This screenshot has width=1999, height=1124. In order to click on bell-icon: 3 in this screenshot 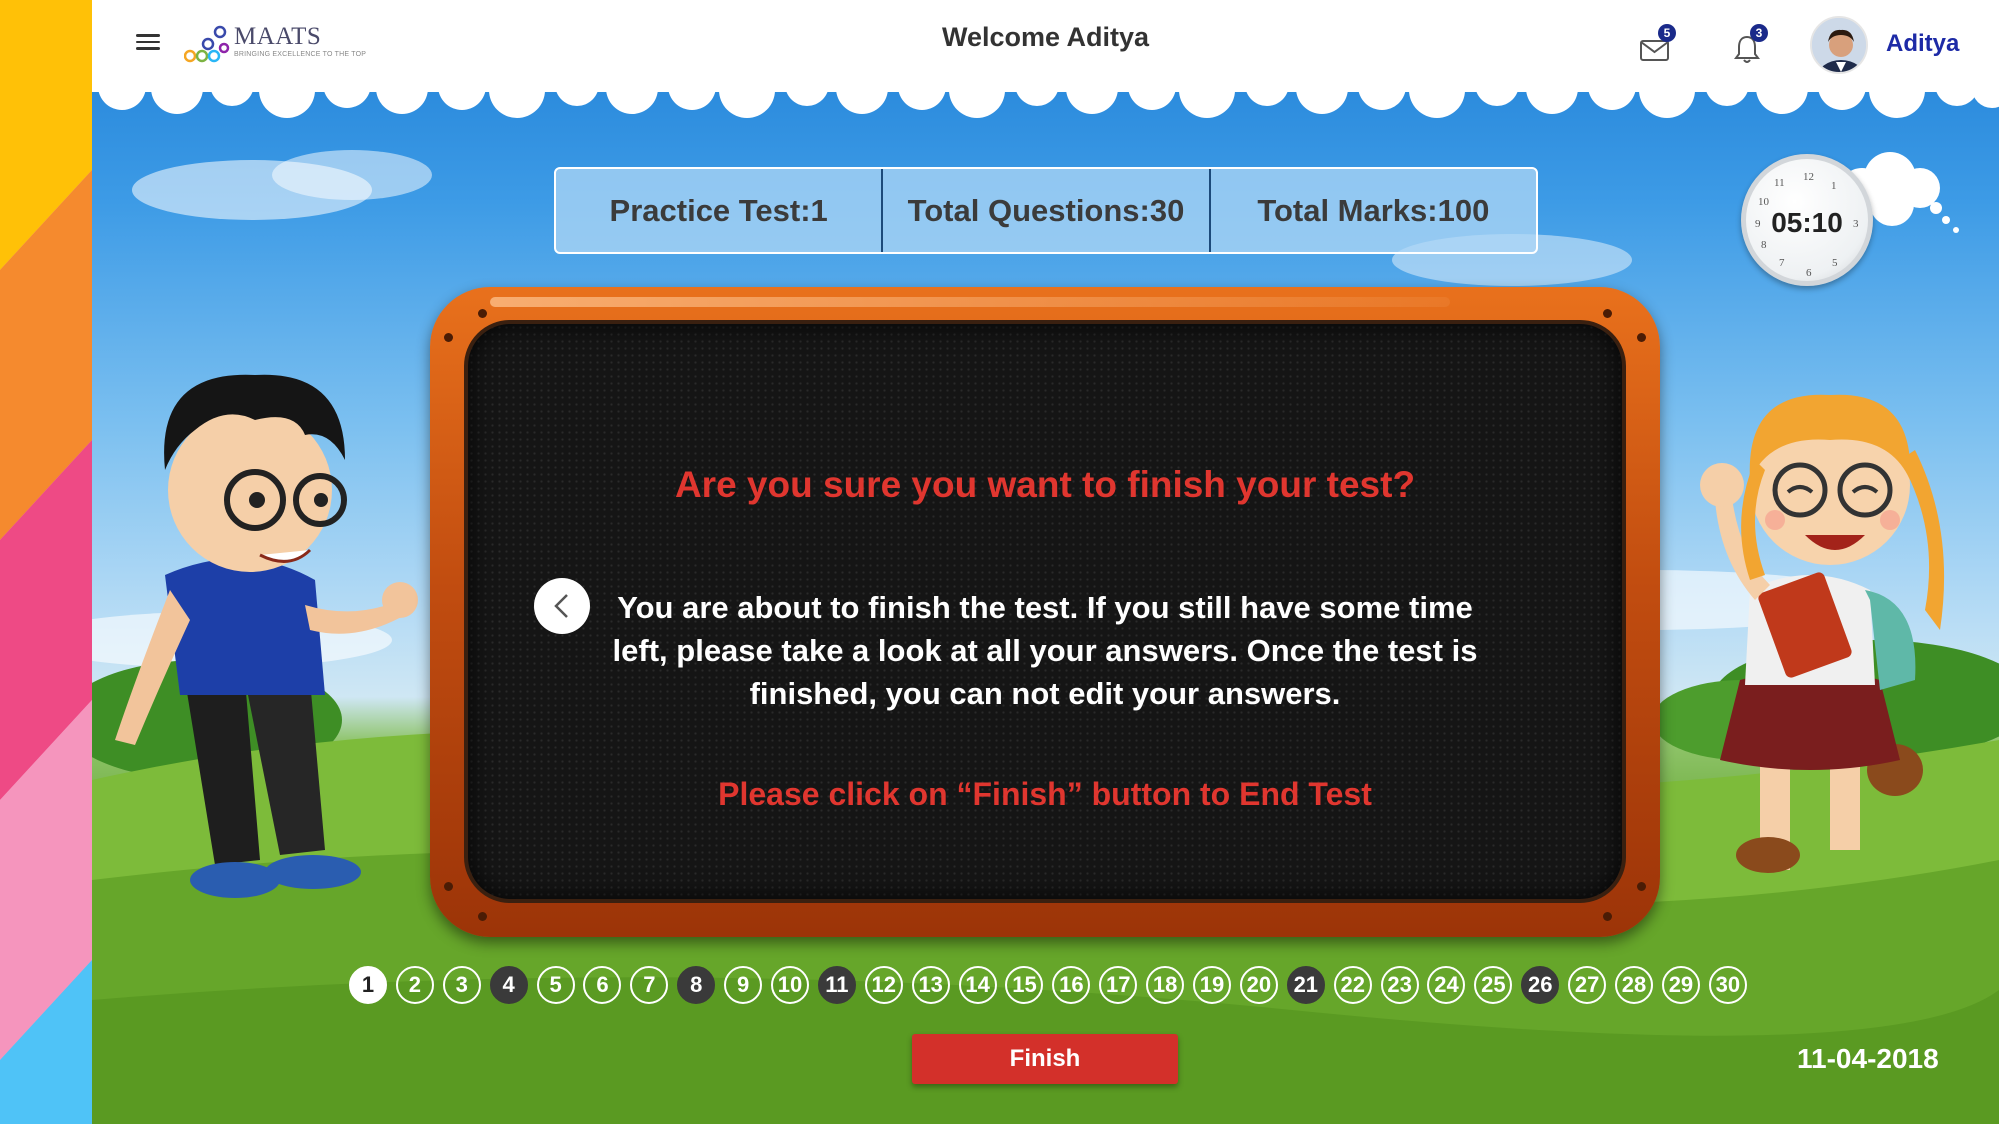, I will do `click(1749, 45)`.